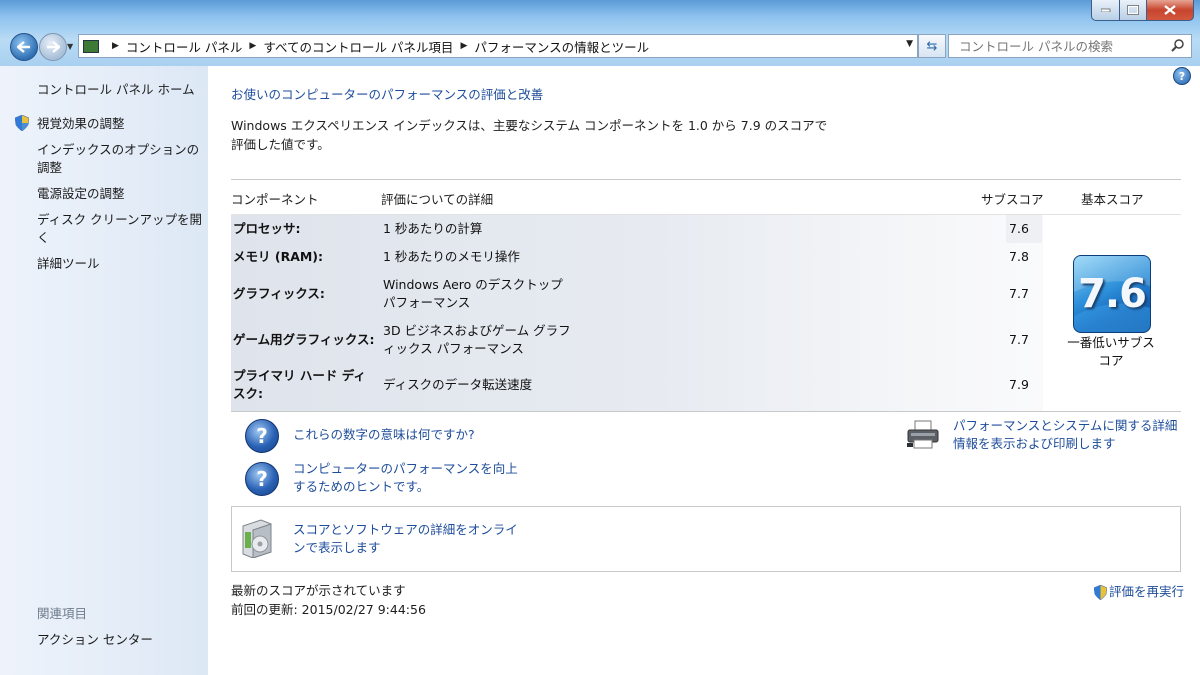  What do you see at coordinates (1068, 435) in the screenshot?
I see `print-details-link: パフォーマンスとシステムに関する詳細情報を表示および印刷します` at bounding box center [1068, 435].